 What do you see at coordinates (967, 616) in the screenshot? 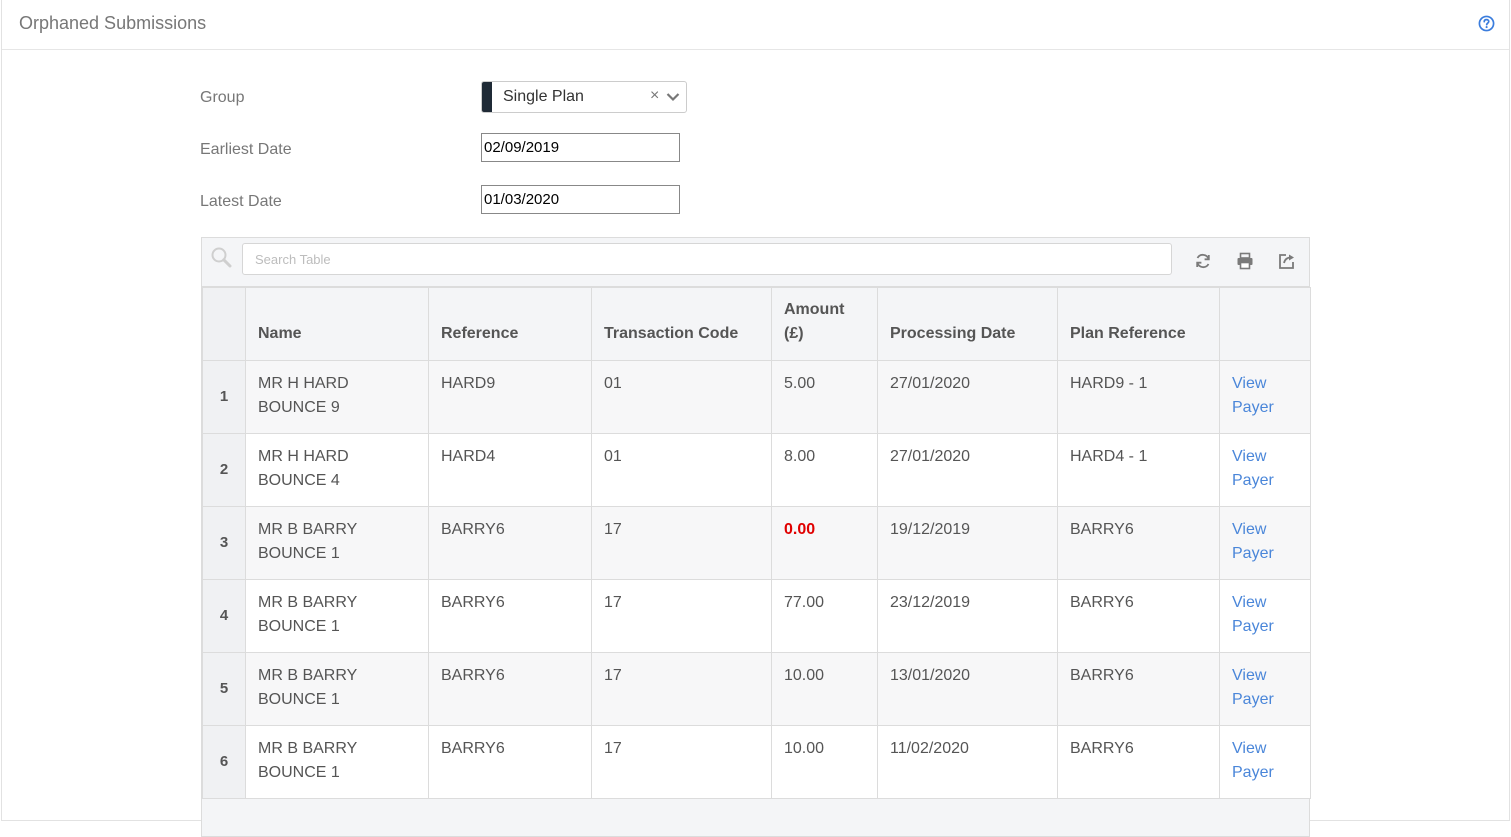
I see `cell-processing-date: 23/12/2019` at bounding box center [967, 616].